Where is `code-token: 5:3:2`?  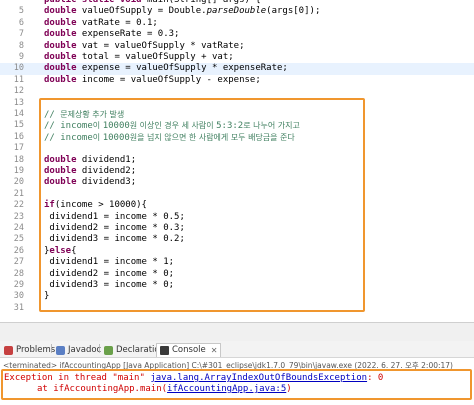
code-token: 5:3:2 is located at coordinates (230, 126).